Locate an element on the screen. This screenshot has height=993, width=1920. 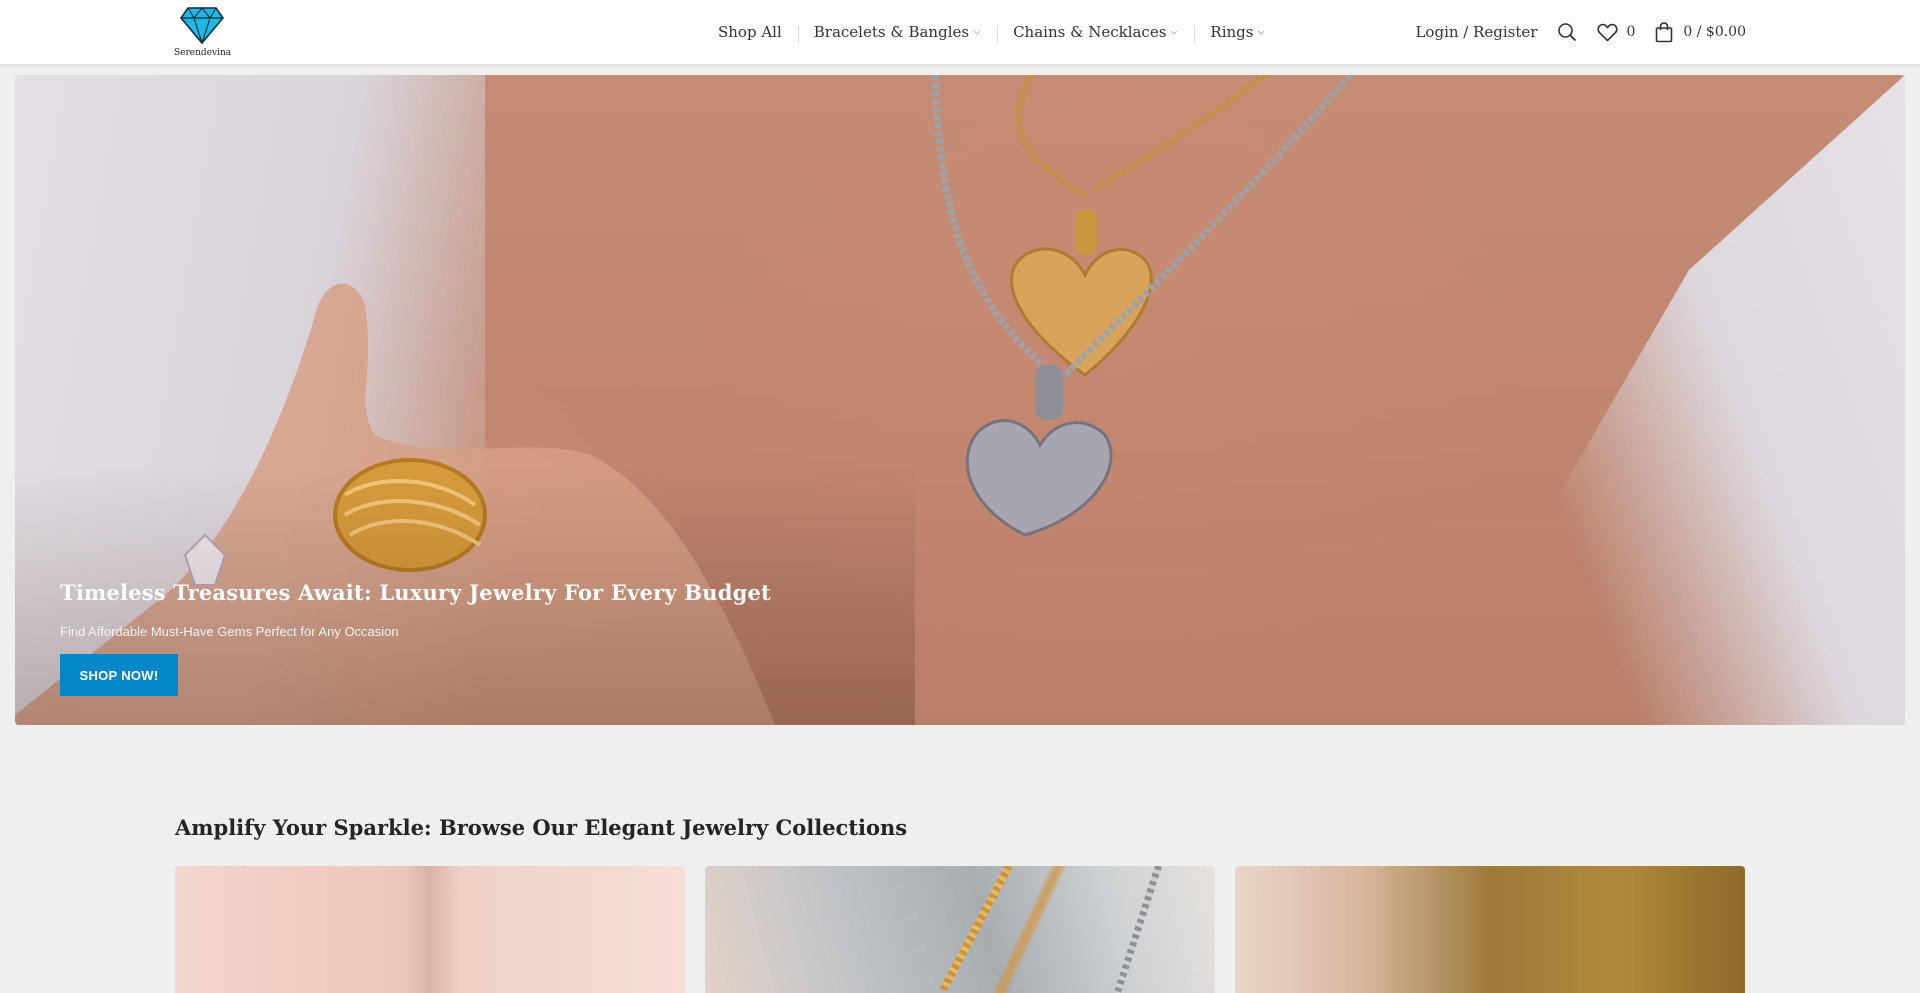
login-register-link: Login / Register is located at coordinates (1476, 32).